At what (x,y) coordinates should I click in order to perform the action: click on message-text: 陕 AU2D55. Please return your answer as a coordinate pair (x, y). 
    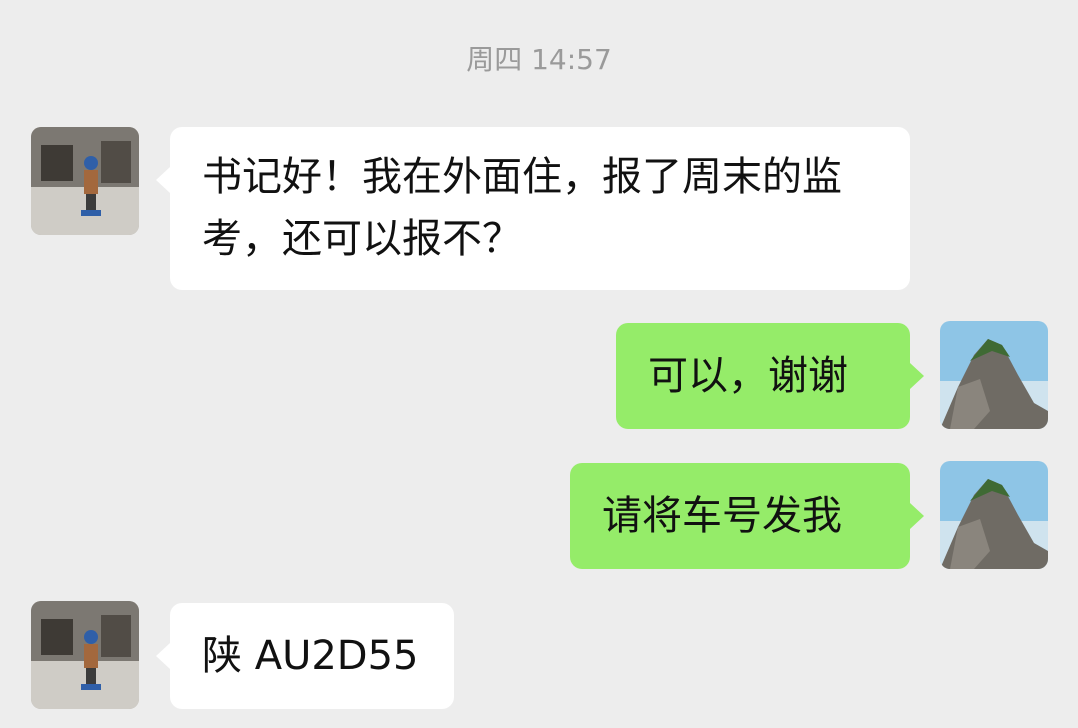
    Looking at the image, I should click on (310, 656).